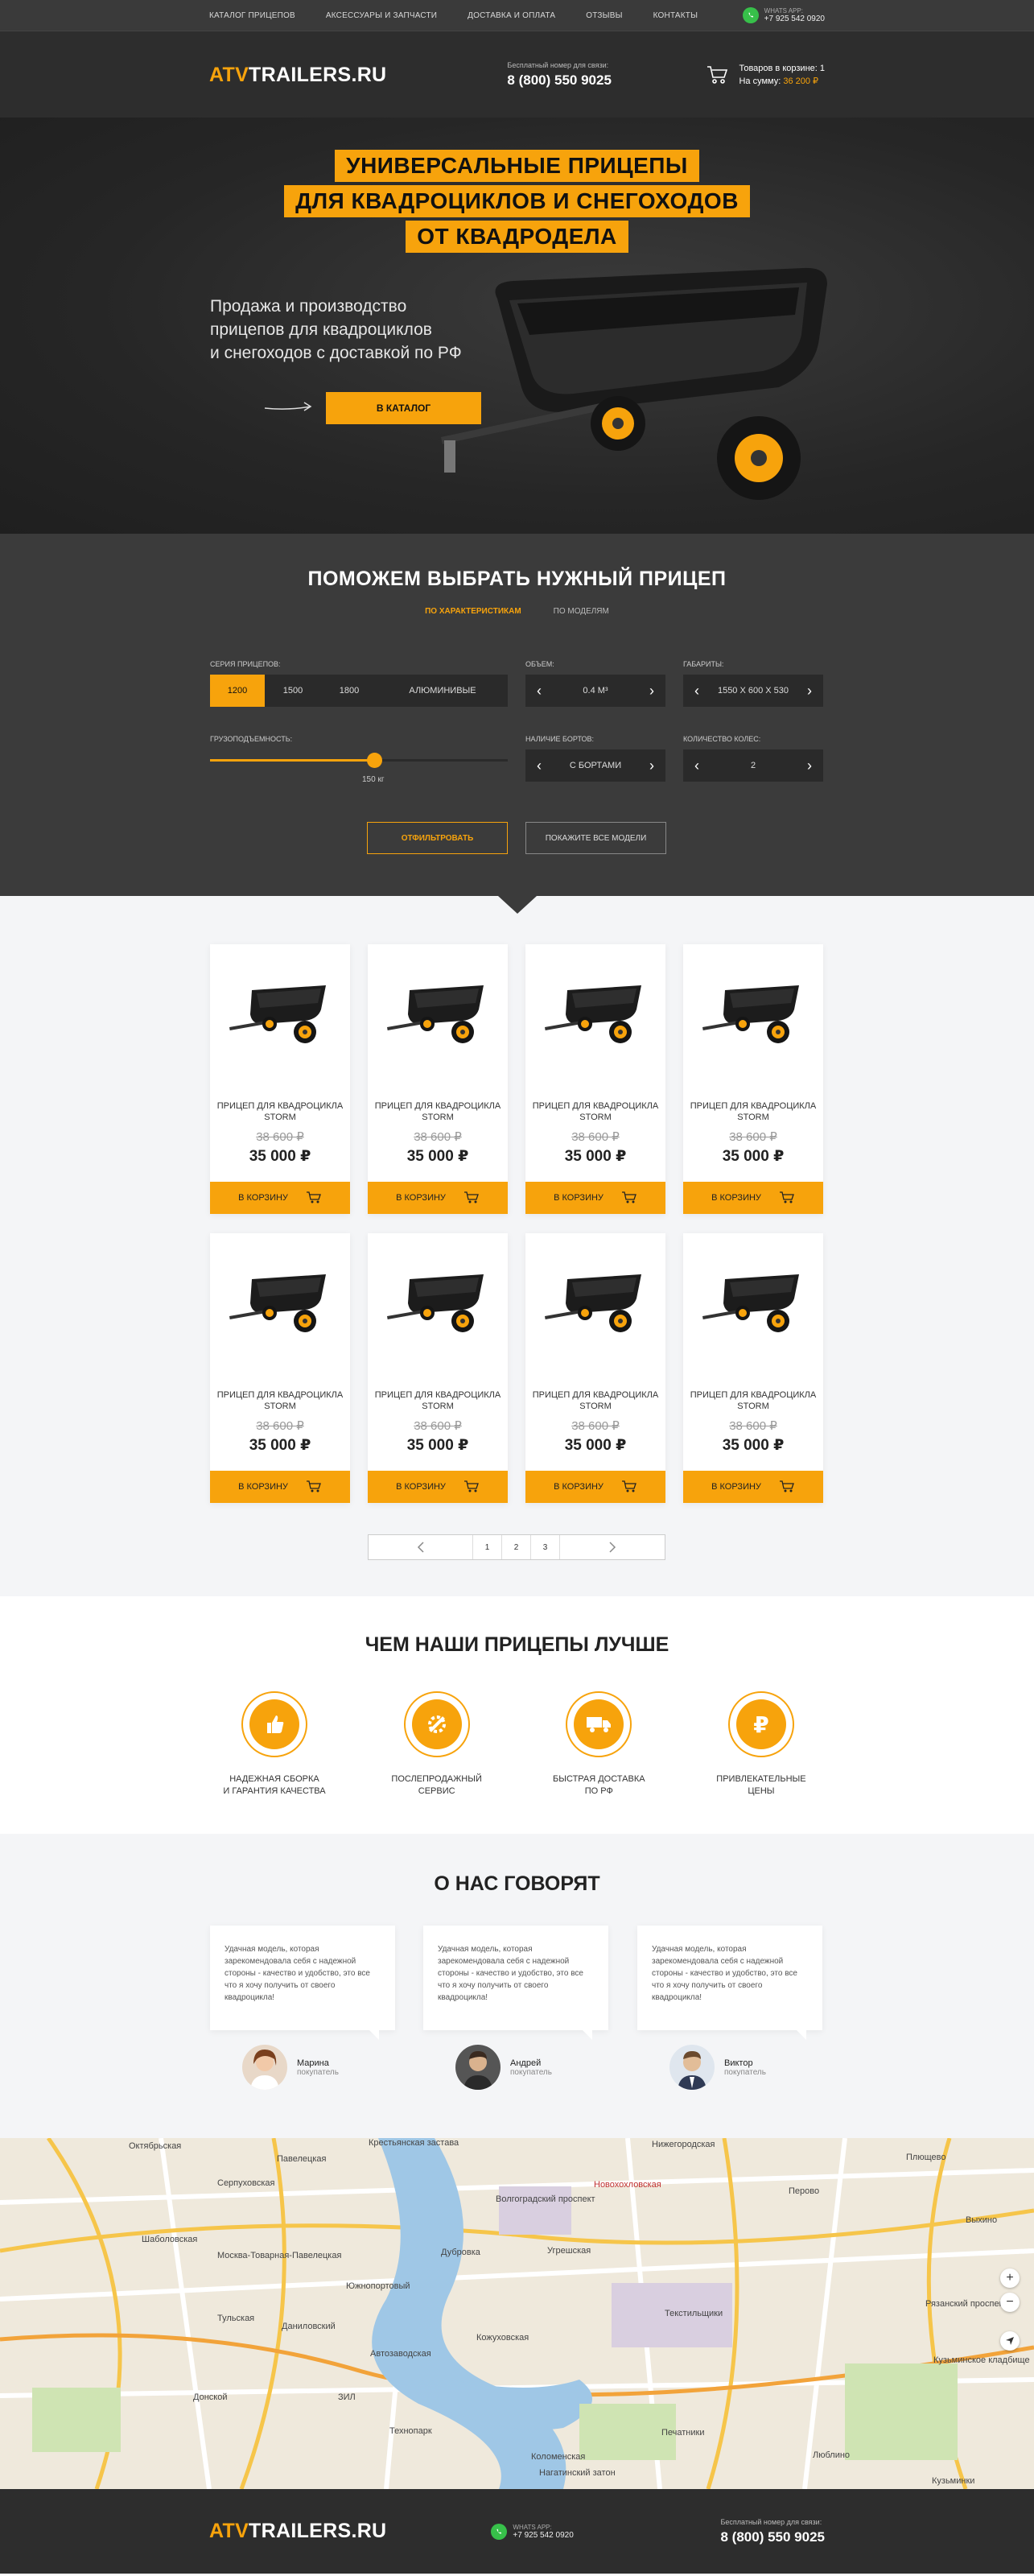 Image resolution: width=1034 pixels, height=2576 pixels. Describe the element at coordinates (437, 838) in the screenshot. I see `filter-button: ОТФИЛЬТРОВАТЬ` at that location.